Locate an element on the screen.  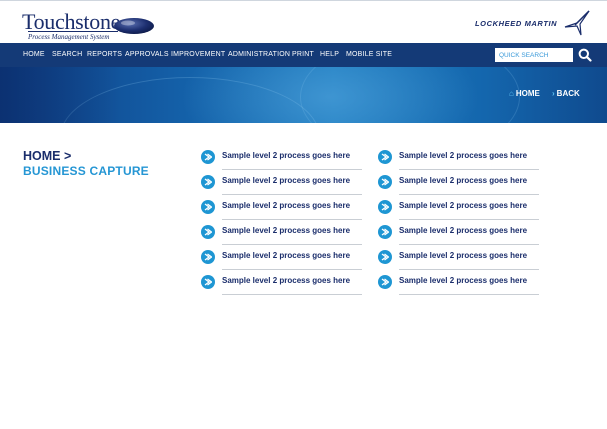
banner-home-label: HOME is located at coordinates (527, 93).